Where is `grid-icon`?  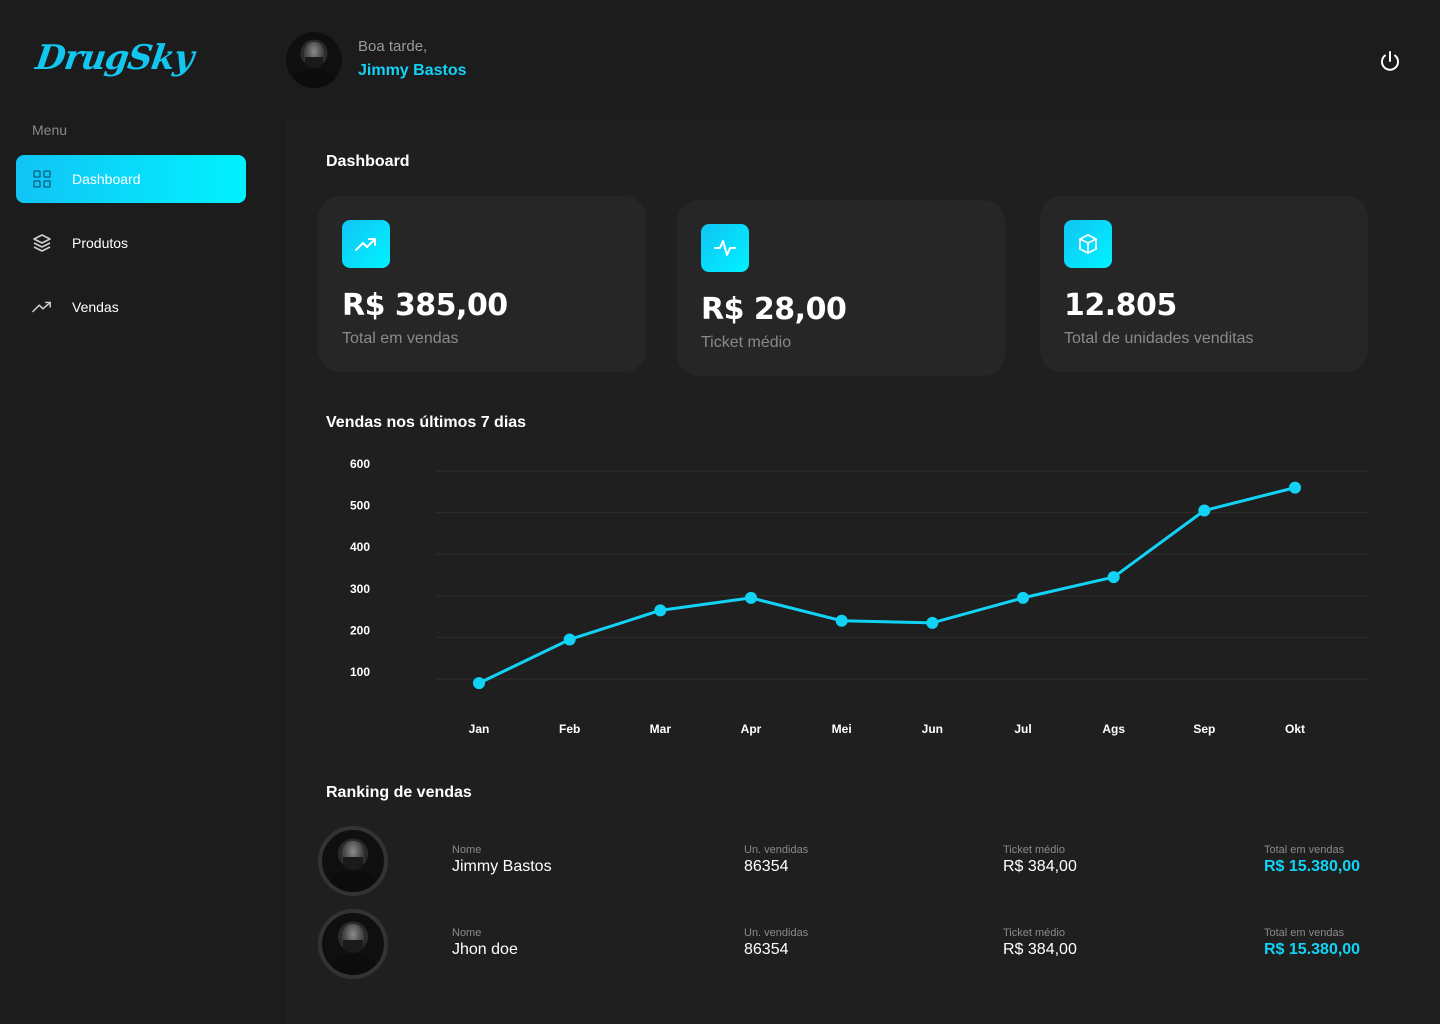
grid-icon is located at coordinates (42, 179).